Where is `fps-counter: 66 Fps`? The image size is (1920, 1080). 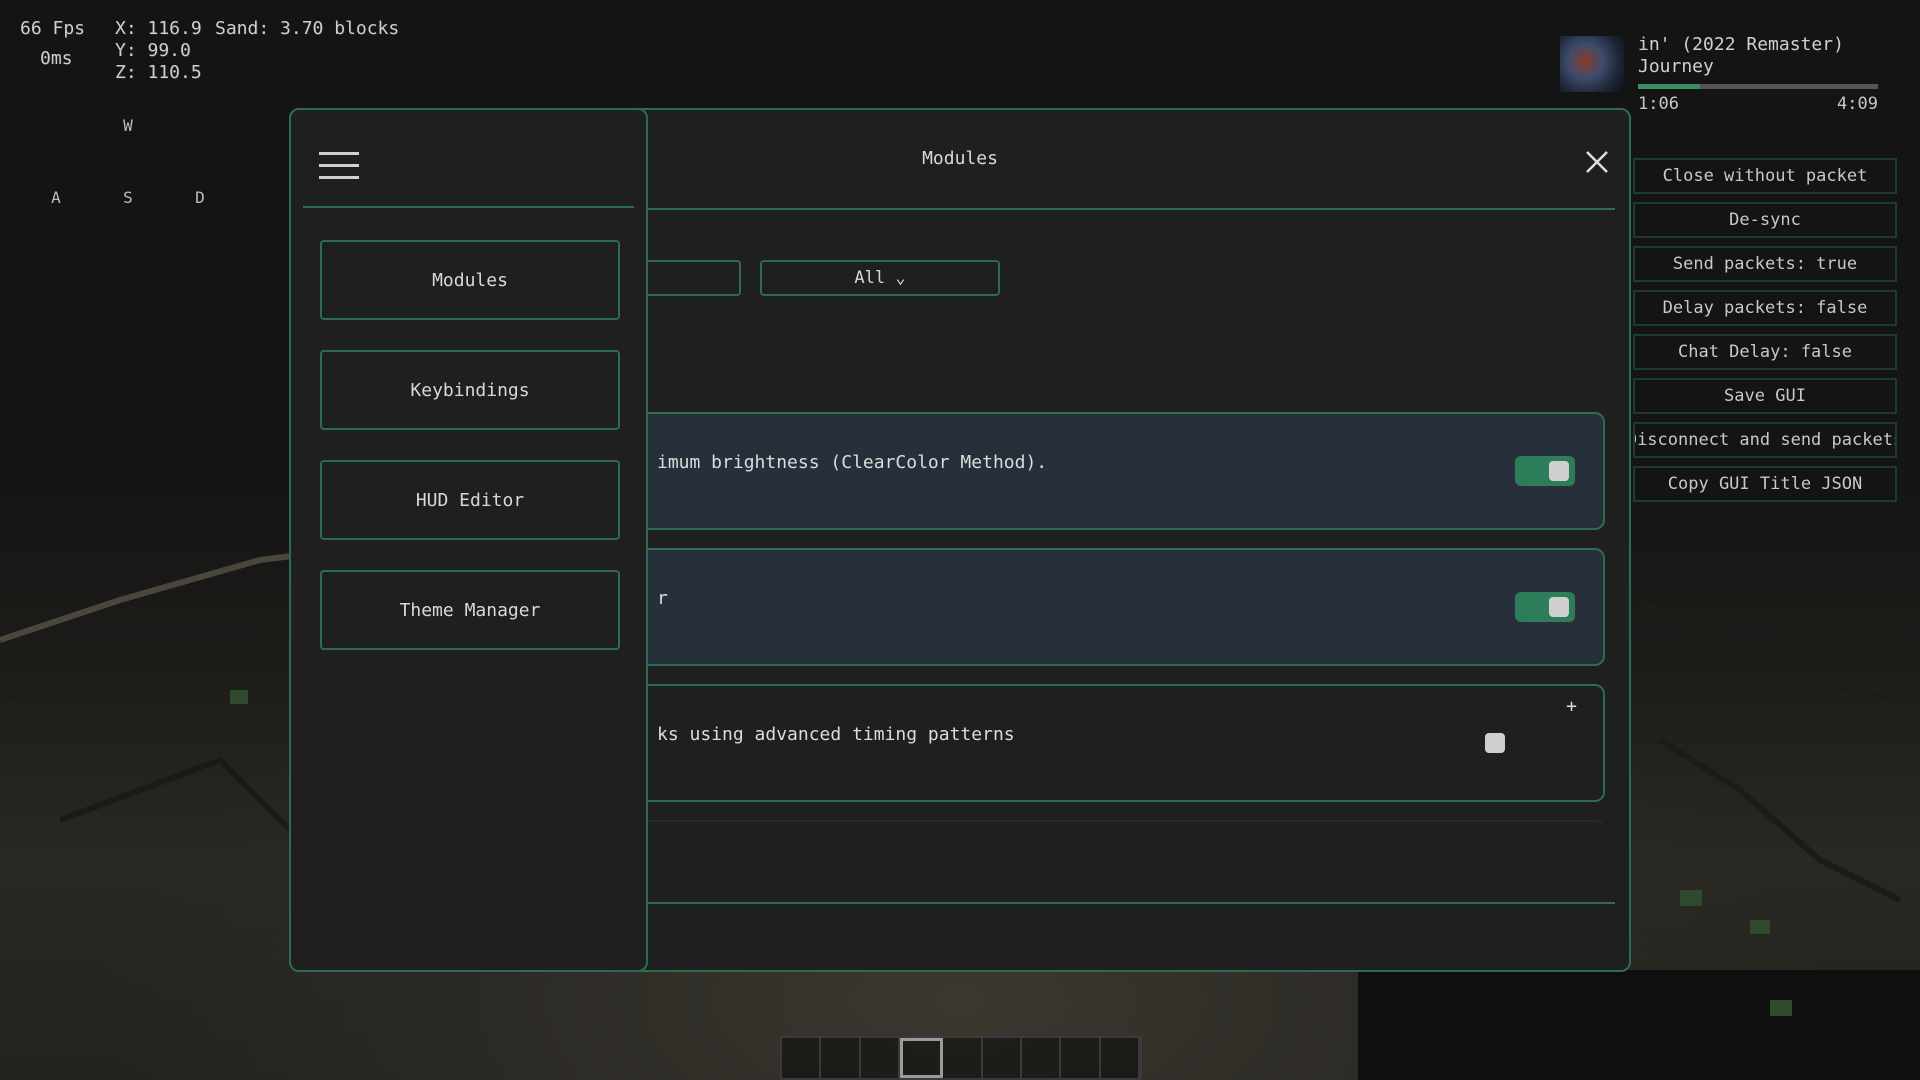
fps-counter: 66 Fps is located at coordinates (53, 28).